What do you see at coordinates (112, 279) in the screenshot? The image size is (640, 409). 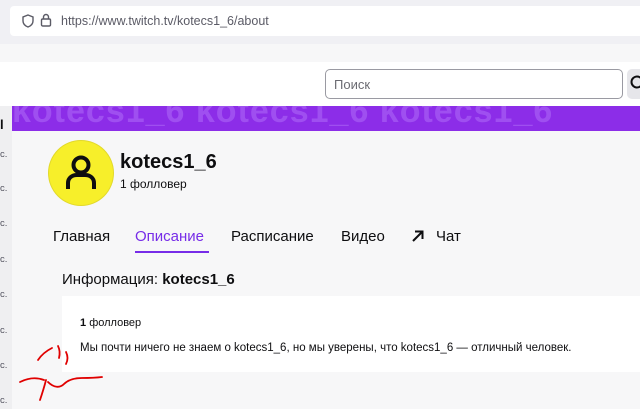 I see `about-heading-prefix: Информация:` at bounding box center [112, 279].